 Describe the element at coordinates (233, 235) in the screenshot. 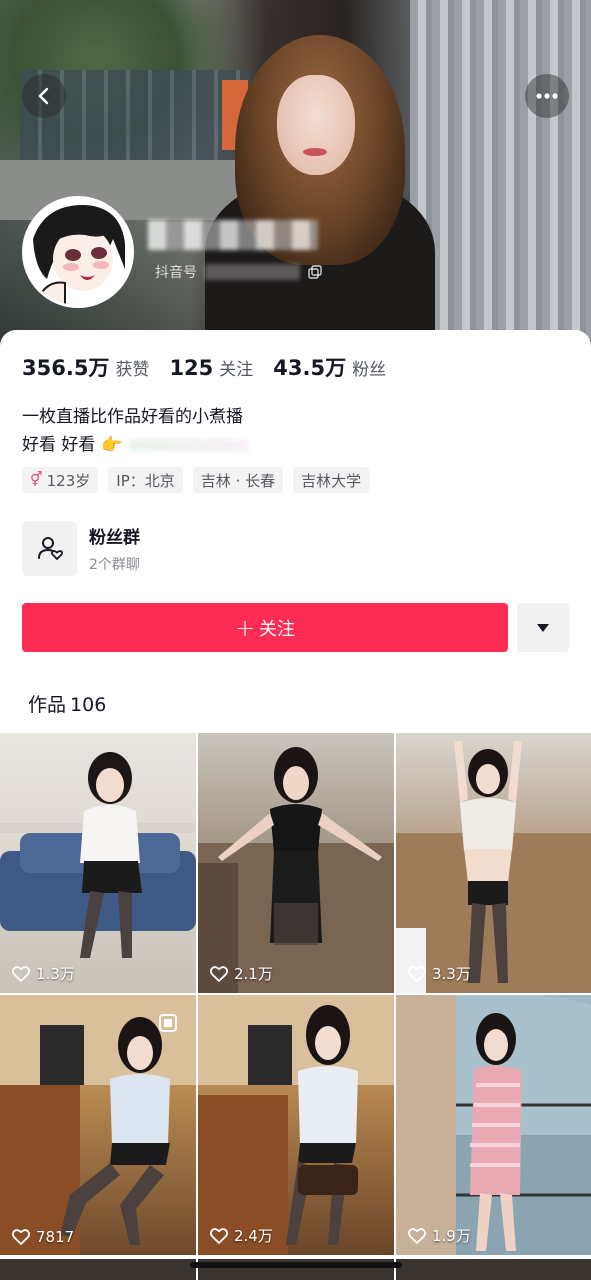

I see `username-blurred` at that location.